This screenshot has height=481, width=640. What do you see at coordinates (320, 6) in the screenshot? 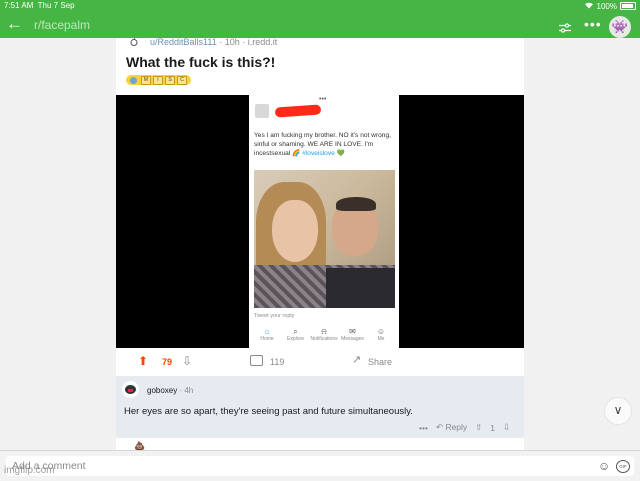
I see `status-bar: 7:51 AM Thu 7 Sep 100%` at bounding box center [320, 6].